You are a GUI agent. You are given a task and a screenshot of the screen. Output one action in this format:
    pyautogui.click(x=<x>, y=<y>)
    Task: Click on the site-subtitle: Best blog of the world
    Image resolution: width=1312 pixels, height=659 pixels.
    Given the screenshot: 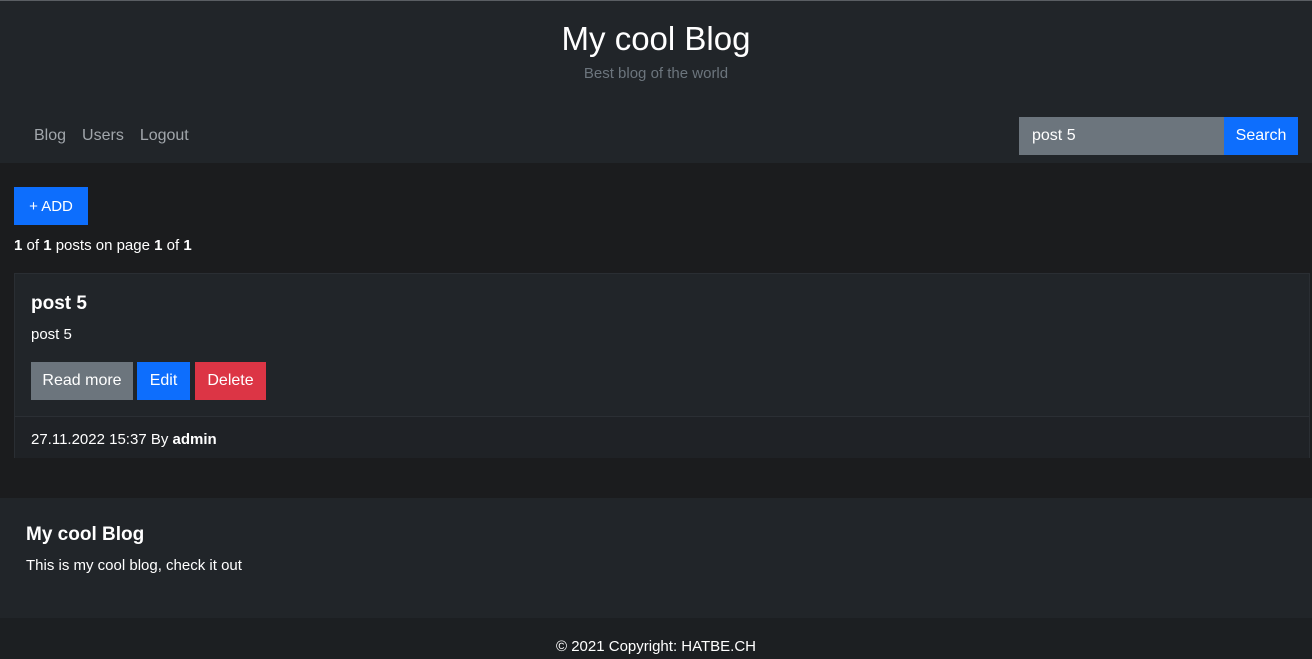 What is the action you would take?
    pyautogui.click(x=656, y=73)
    